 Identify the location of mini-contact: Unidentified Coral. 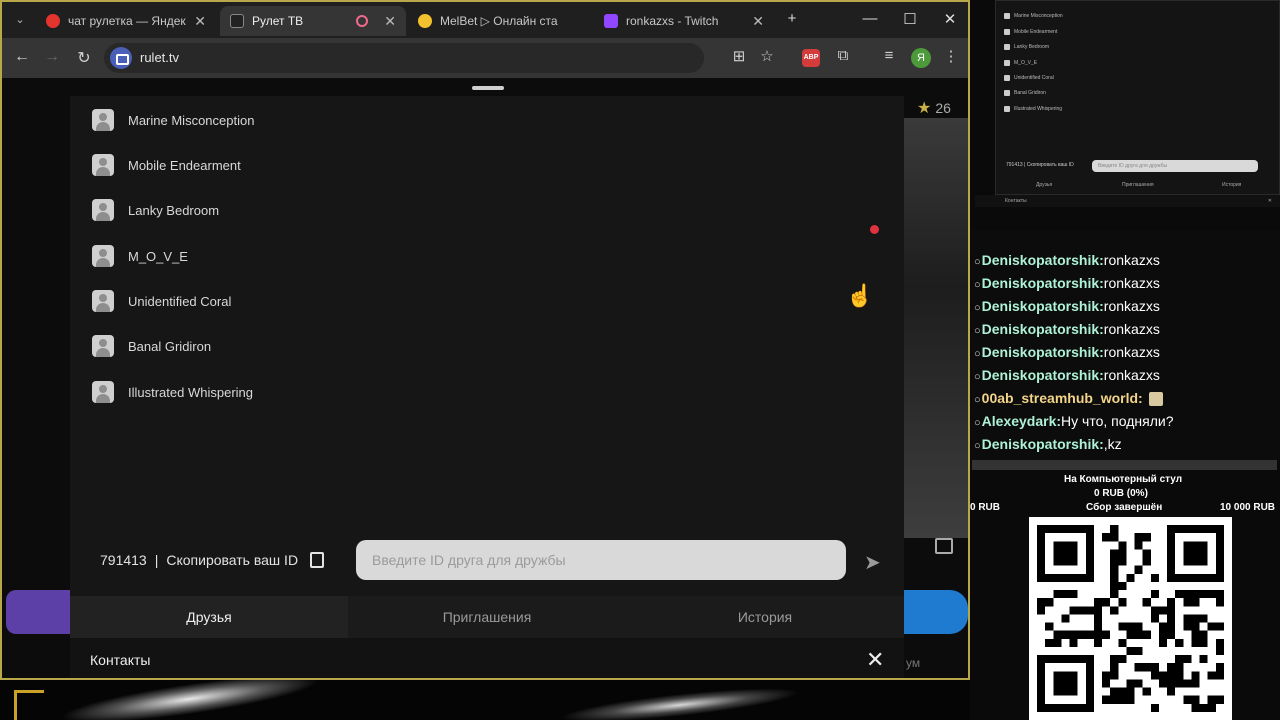
(1029, 78).